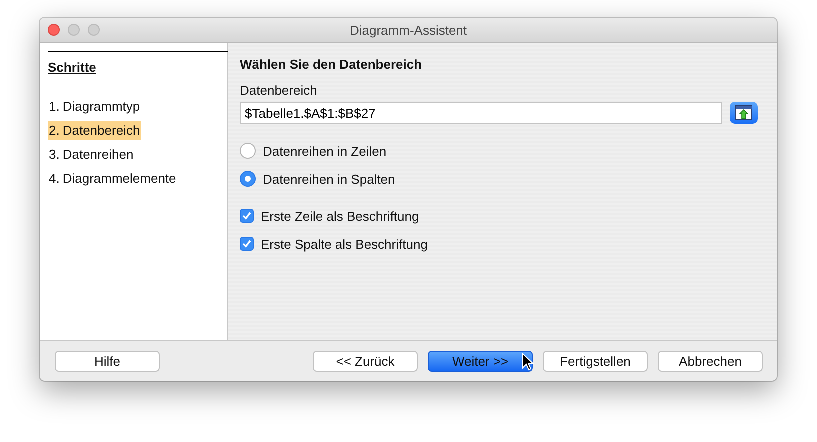 This screenshot has height=442, width=817. I want to click on step-item: 3. Datenreihen, so click(91, 154).